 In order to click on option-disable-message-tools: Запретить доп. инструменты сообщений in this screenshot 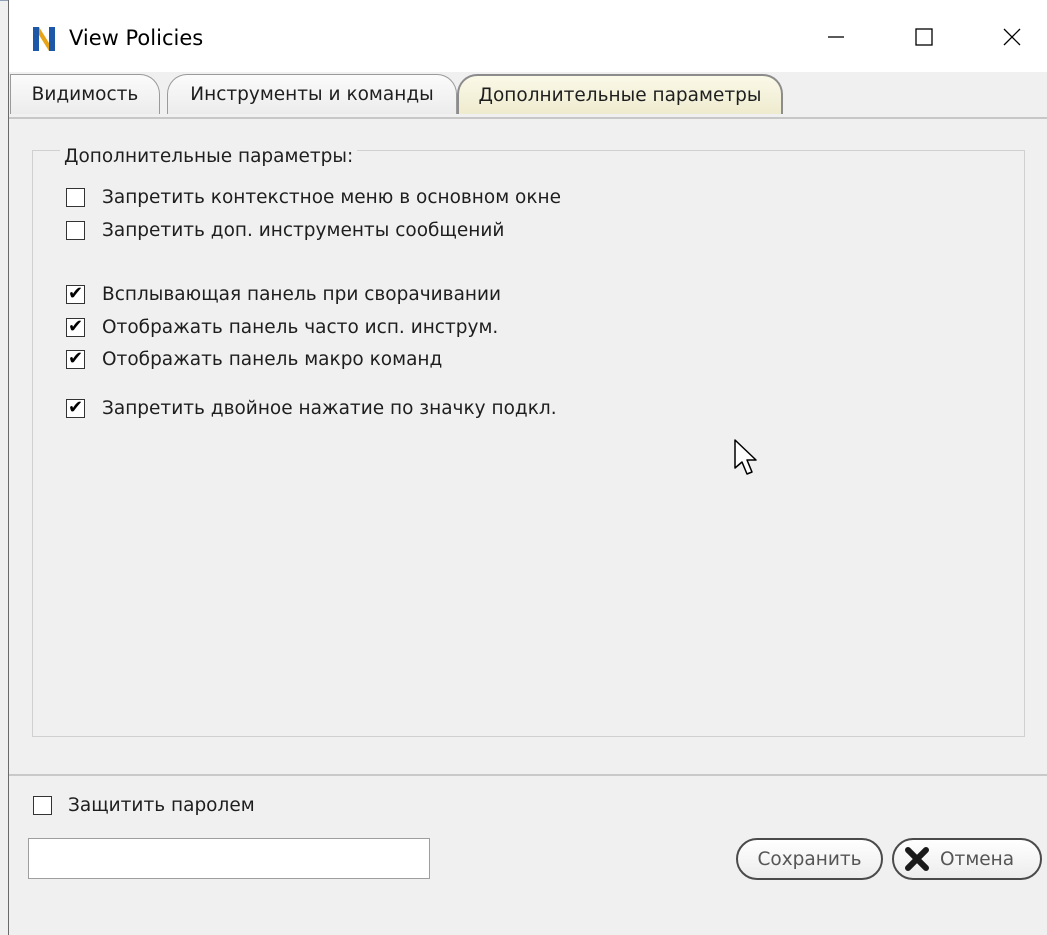, I will do `click(285, 230)`.